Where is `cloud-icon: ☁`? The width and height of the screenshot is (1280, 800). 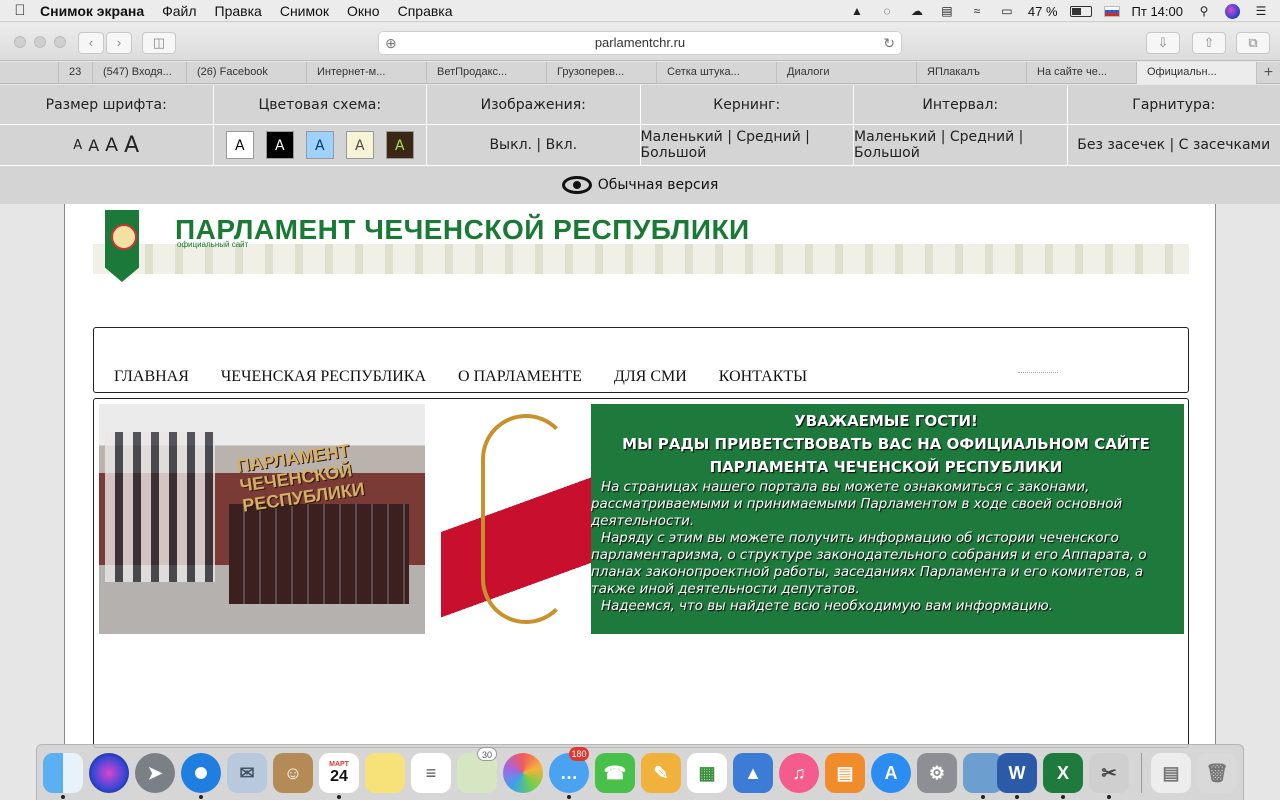
cloud-icon: ☁ is located at coordinates (917, 11).